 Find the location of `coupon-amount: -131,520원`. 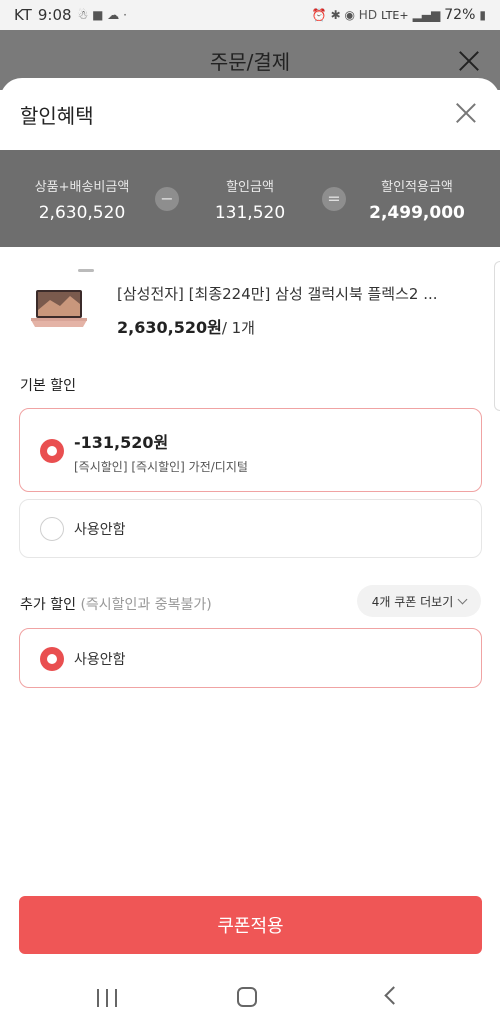

coupon-amount: -131,520원 is located at coordinates (121, 442).